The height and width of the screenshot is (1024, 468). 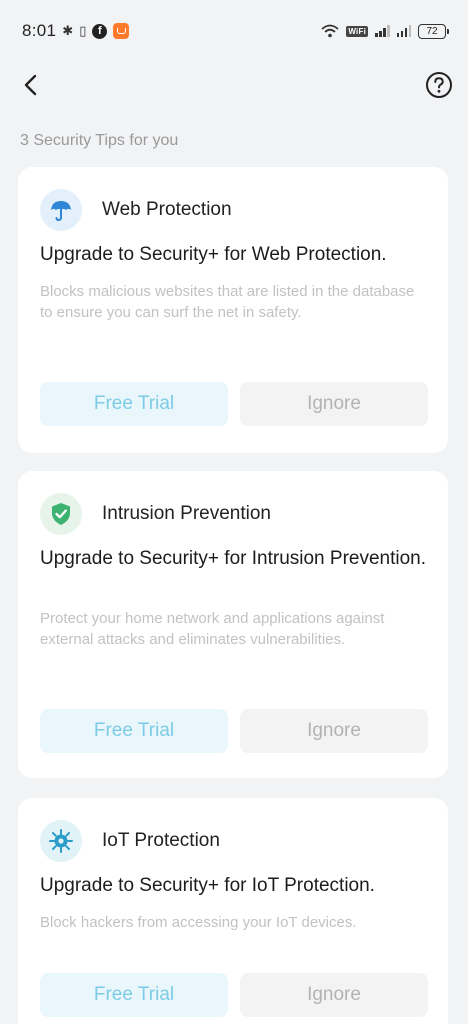 I want to click on battery-level: 72, so click(x=432, y=31).